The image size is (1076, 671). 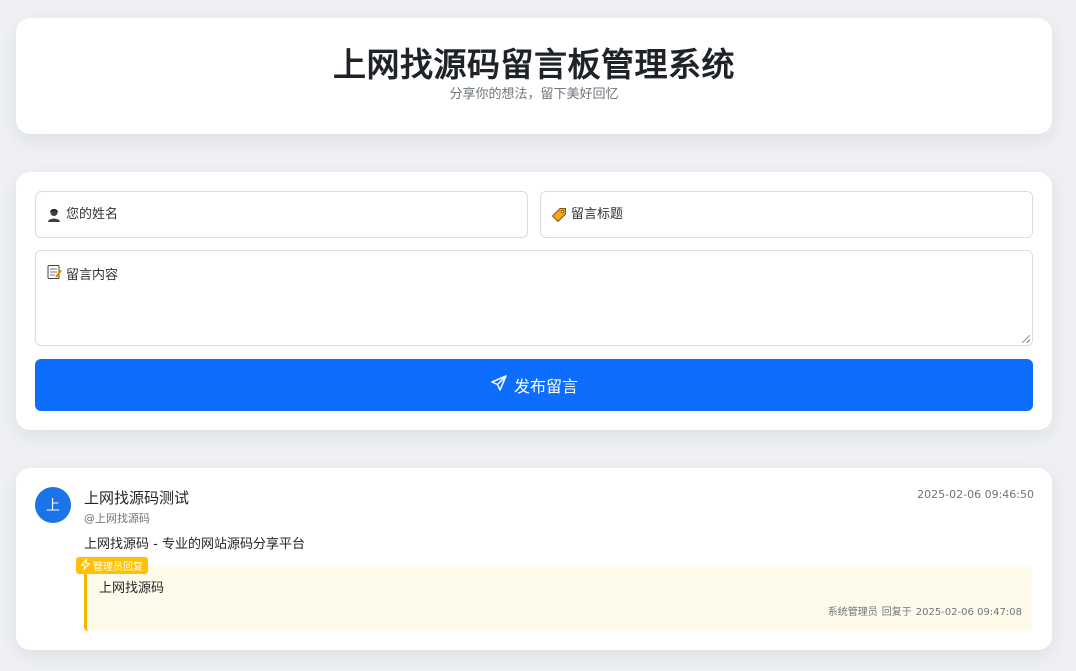 What do you see at coordinates (132, 588) in the screenshot?
I see `reply-content: 上网找源码` at bounding box center [132, 588].